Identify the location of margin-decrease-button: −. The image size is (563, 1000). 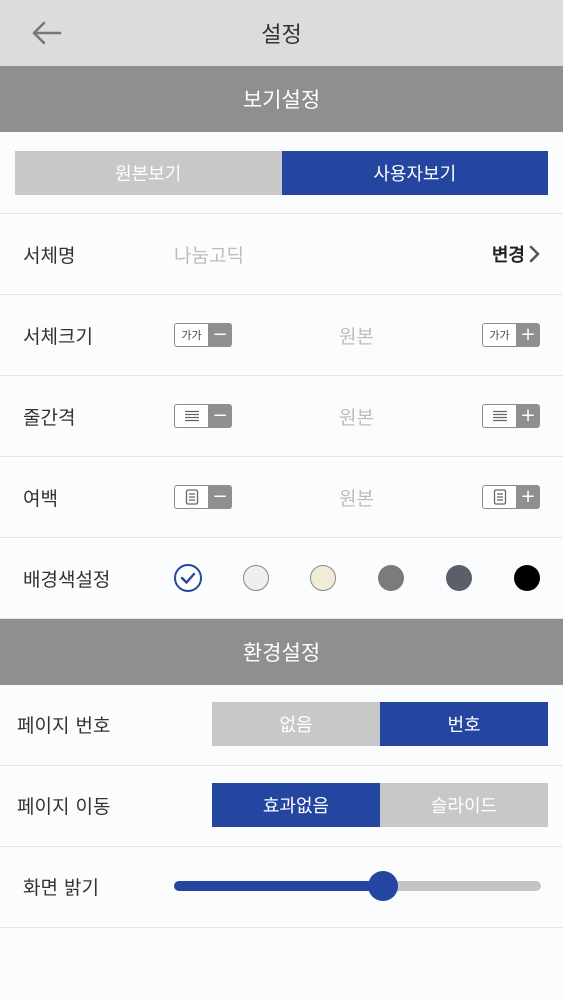
(203, 497).